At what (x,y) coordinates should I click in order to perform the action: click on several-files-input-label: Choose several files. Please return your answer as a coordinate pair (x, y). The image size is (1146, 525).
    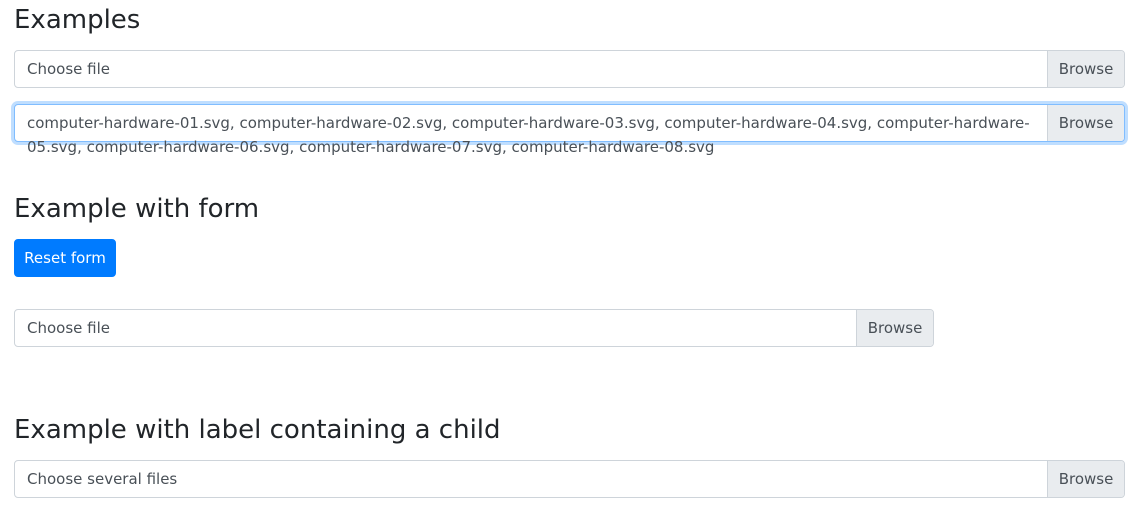
    Looking at the image, I should click on (102, 479).